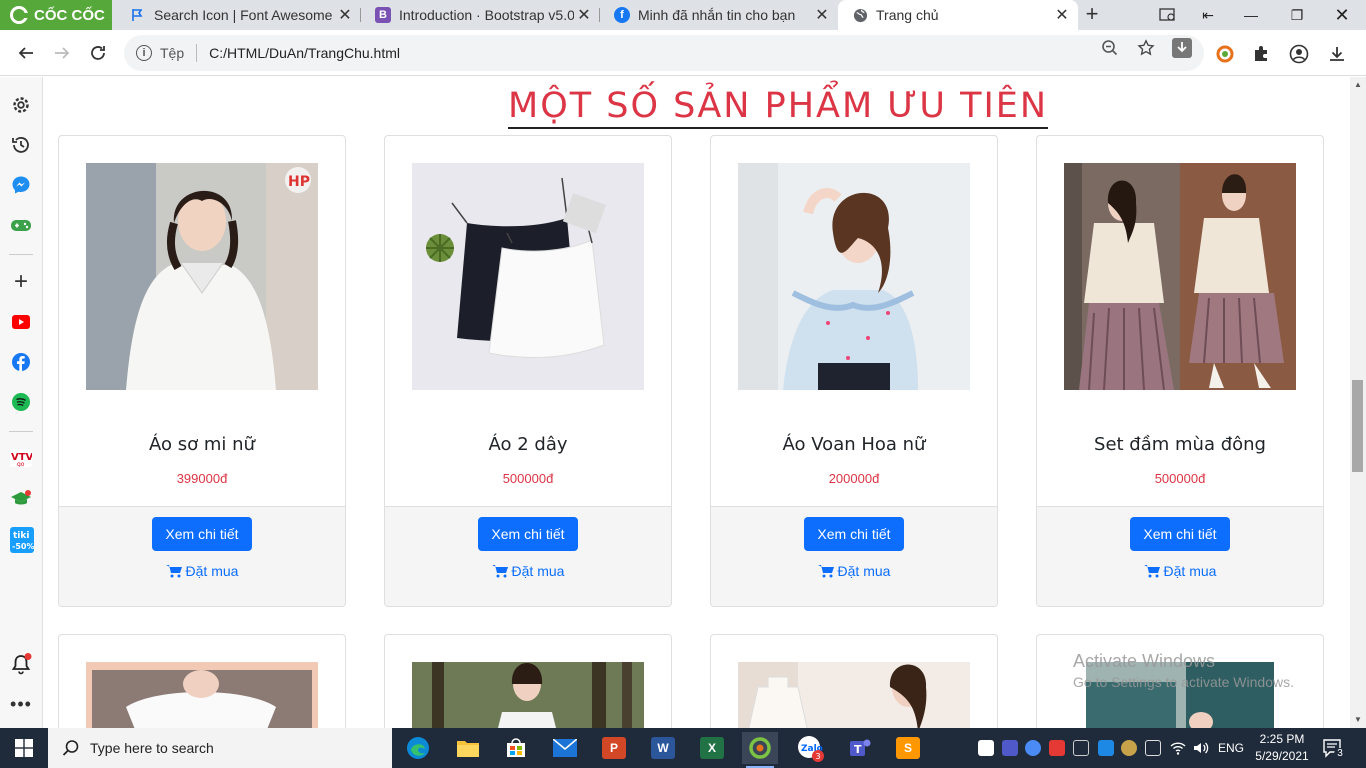  I want to click on brand-name: CỐC CỐC, so click(69, 15).